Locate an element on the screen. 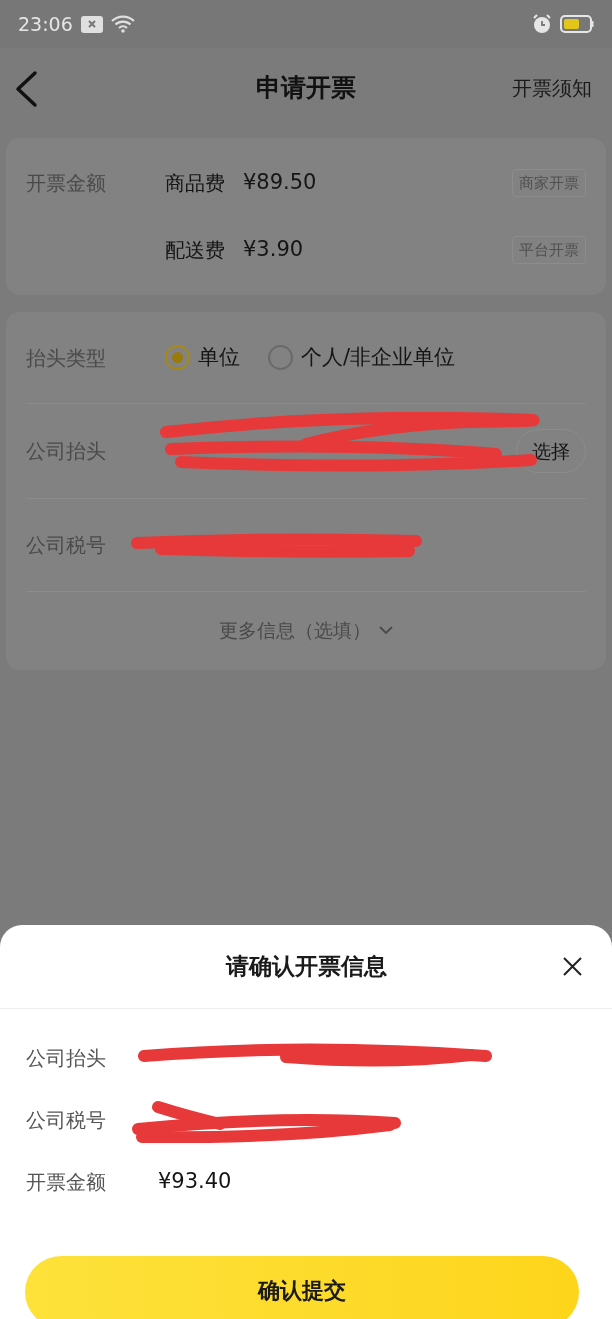 The image size is (612, 1319). page-title: 申请开票 is located at coordinates (306, 88).